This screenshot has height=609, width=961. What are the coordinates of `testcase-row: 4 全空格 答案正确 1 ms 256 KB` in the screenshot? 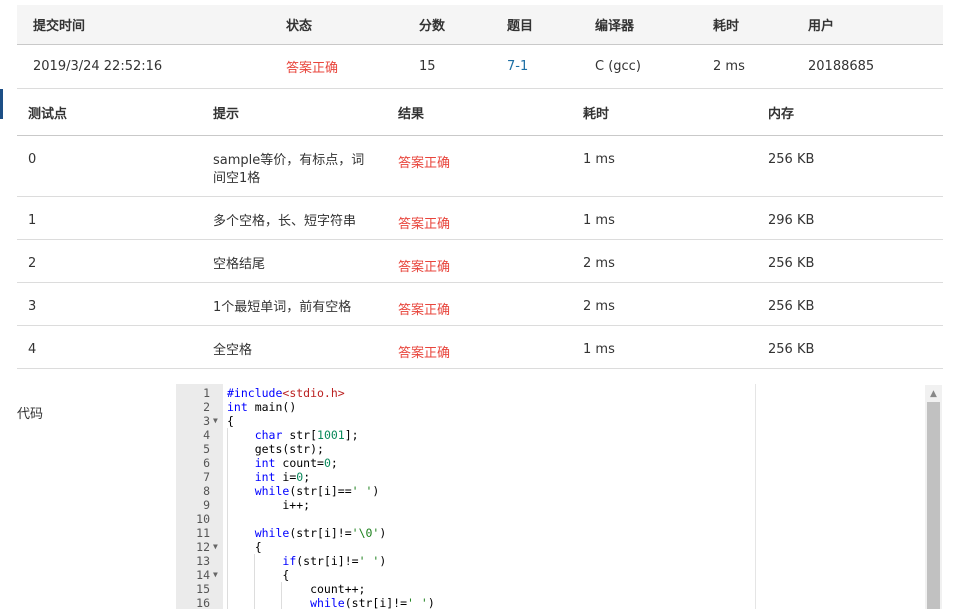 It's located at (480, 347).